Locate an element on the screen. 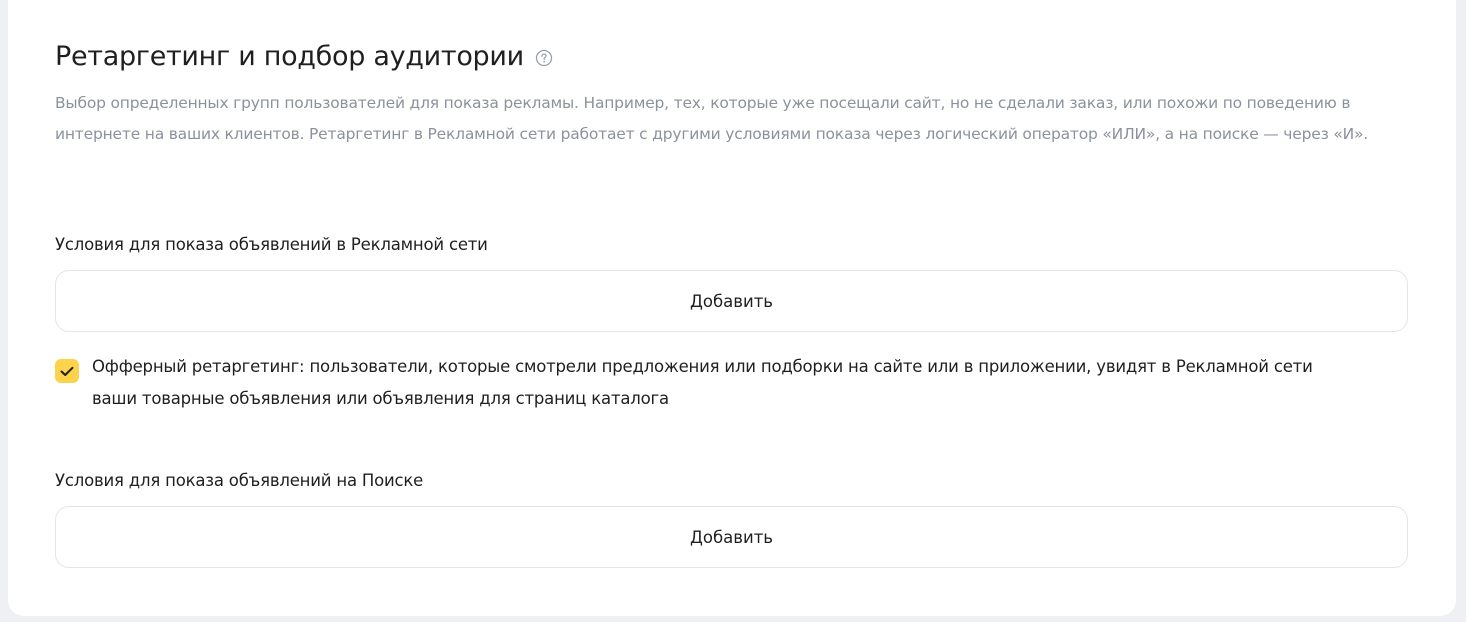  section-title: Ретаргетинг и подбор аудитории is located at coordinates (289, 56).